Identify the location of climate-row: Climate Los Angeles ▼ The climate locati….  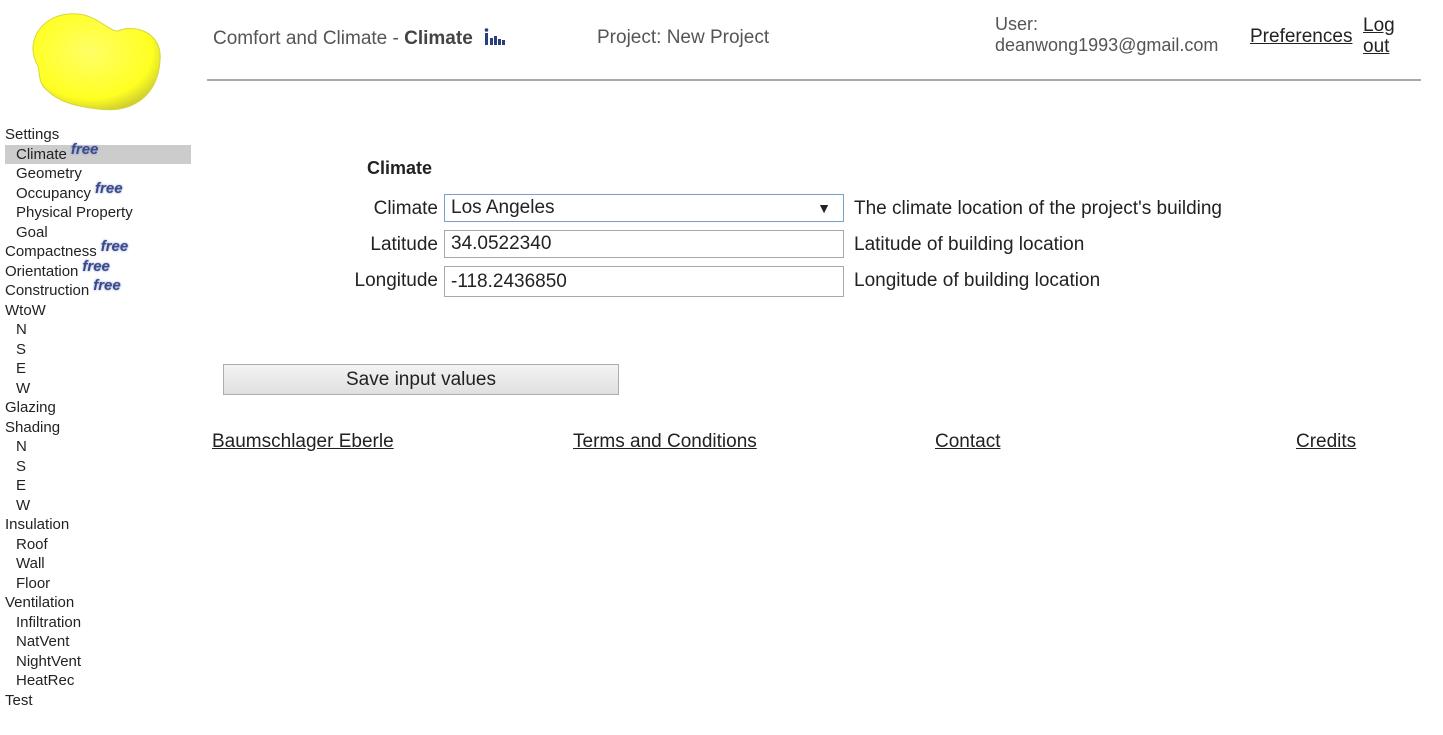
(721, 209).